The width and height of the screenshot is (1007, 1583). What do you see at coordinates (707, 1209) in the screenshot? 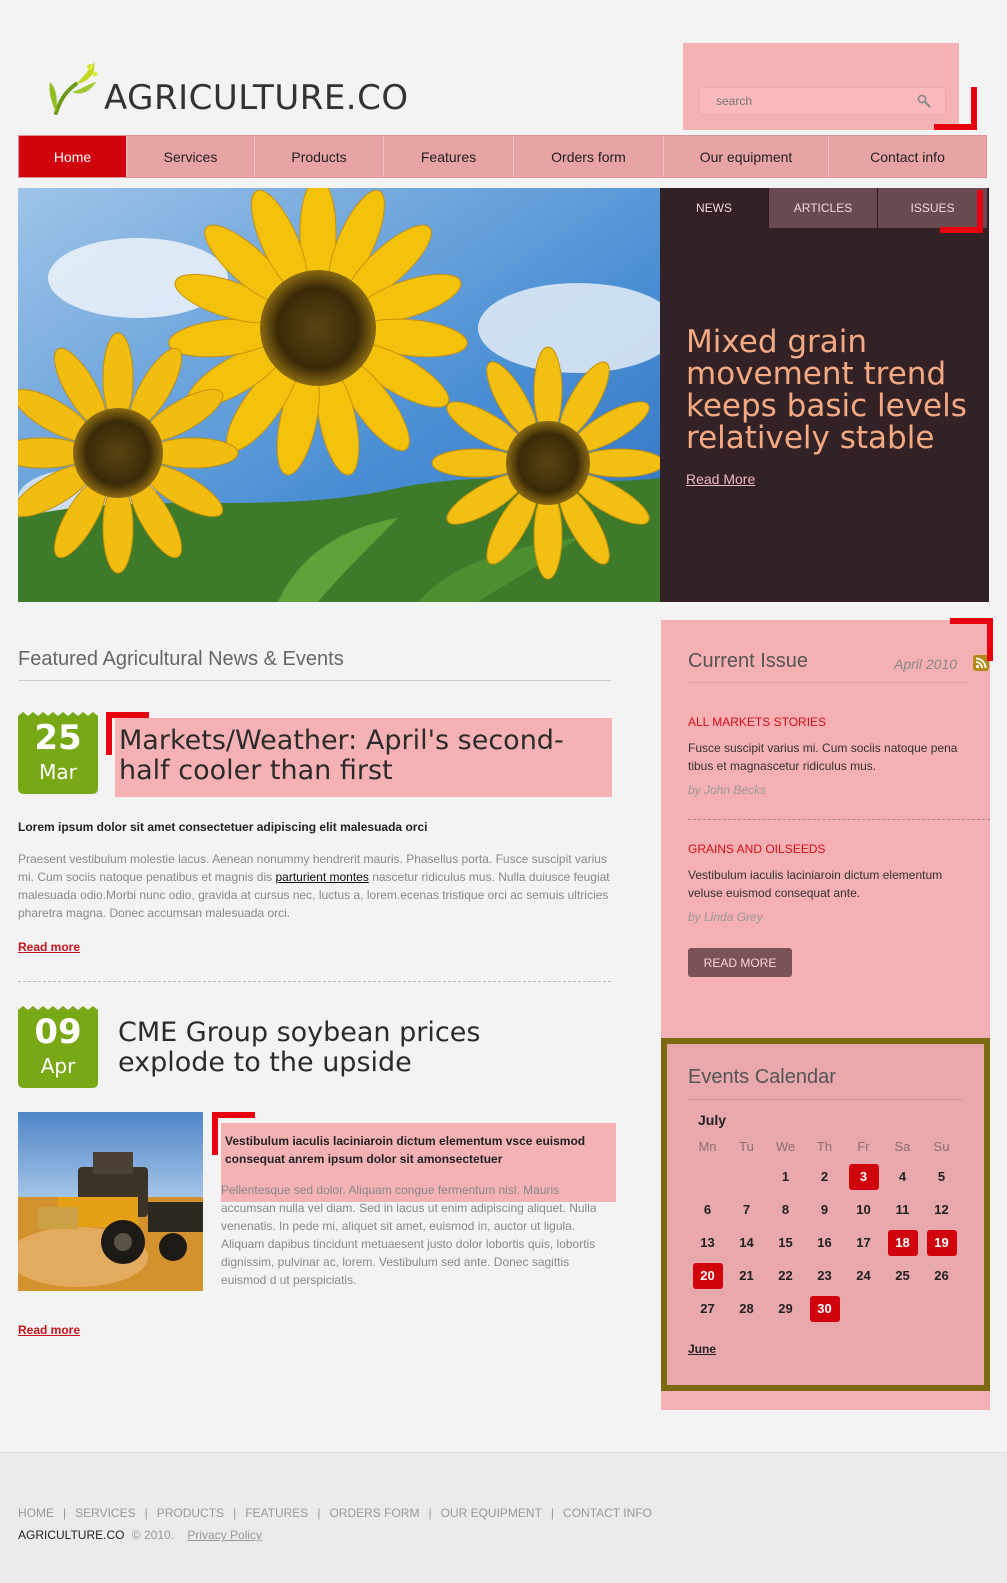
I see `calendar-day: 6` at bounding box center [707, 1209].